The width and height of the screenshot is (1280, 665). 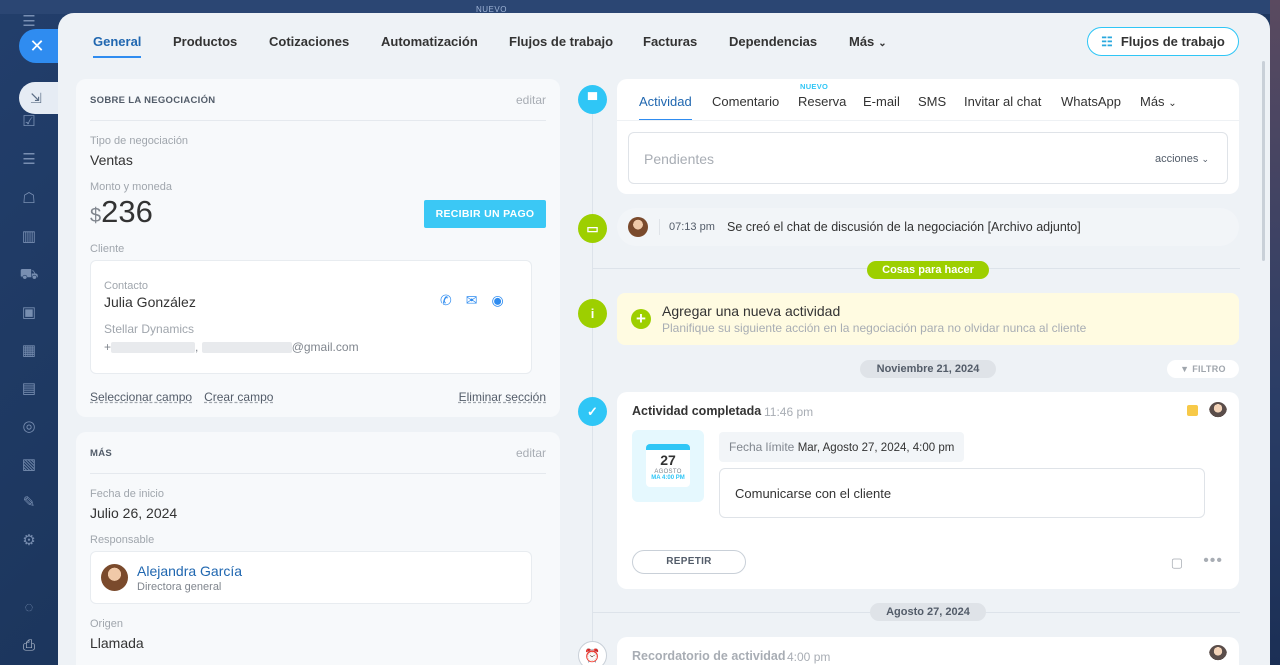 I want to click on redacted-email, so click(x=246, y=348).